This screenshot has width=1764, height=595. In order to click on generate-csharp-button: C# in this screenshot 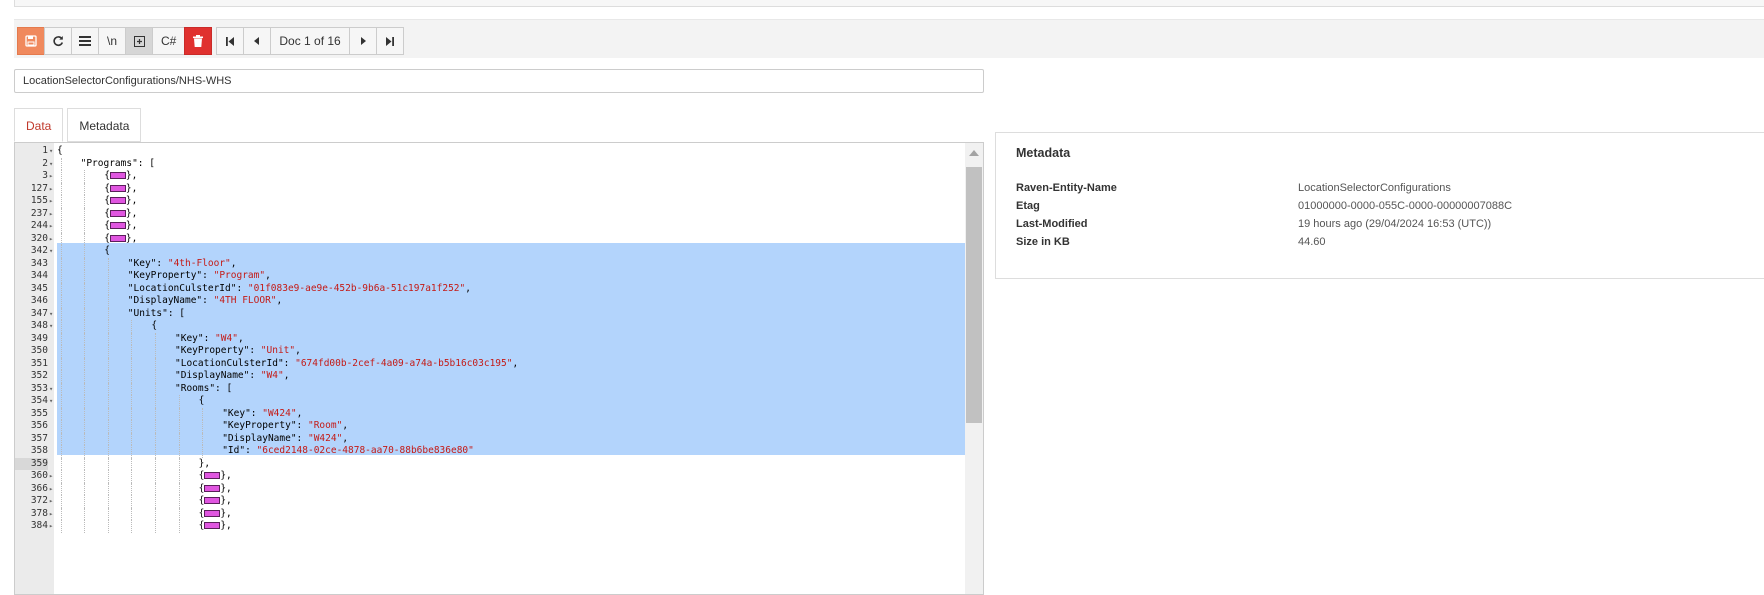, I will do `click(169, 41)`.